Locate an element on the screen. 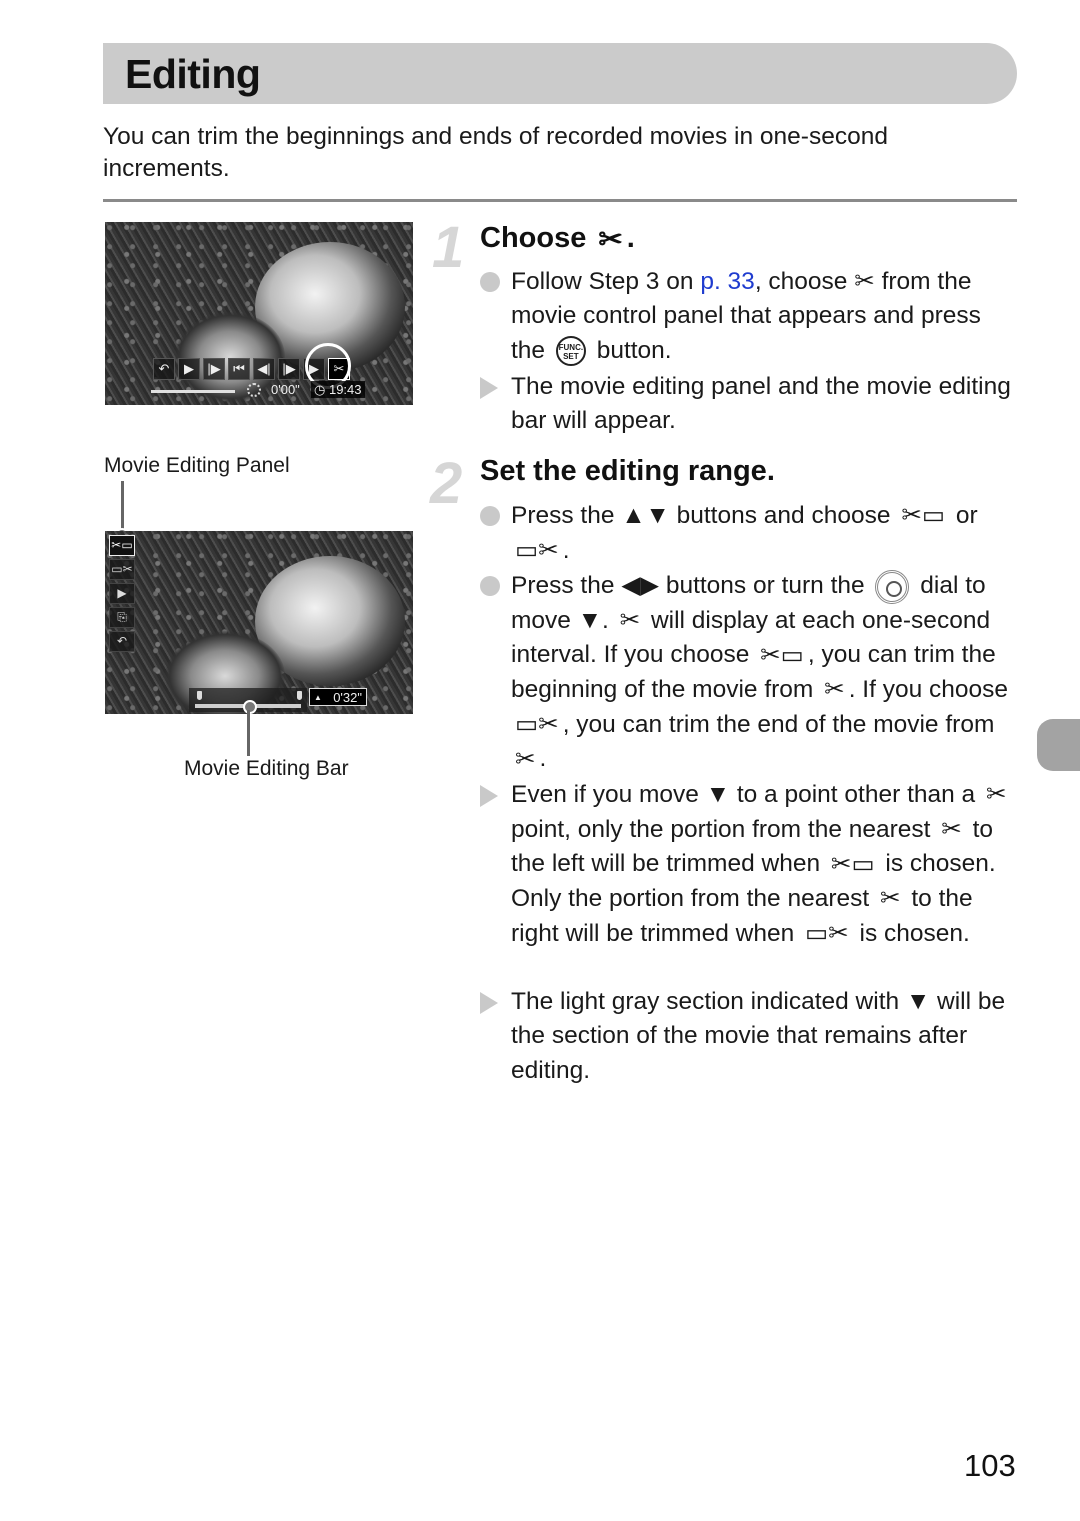 This screenshot has width=1080, height=1521. func-label: FUNC. is located at coordinates (571, 348).